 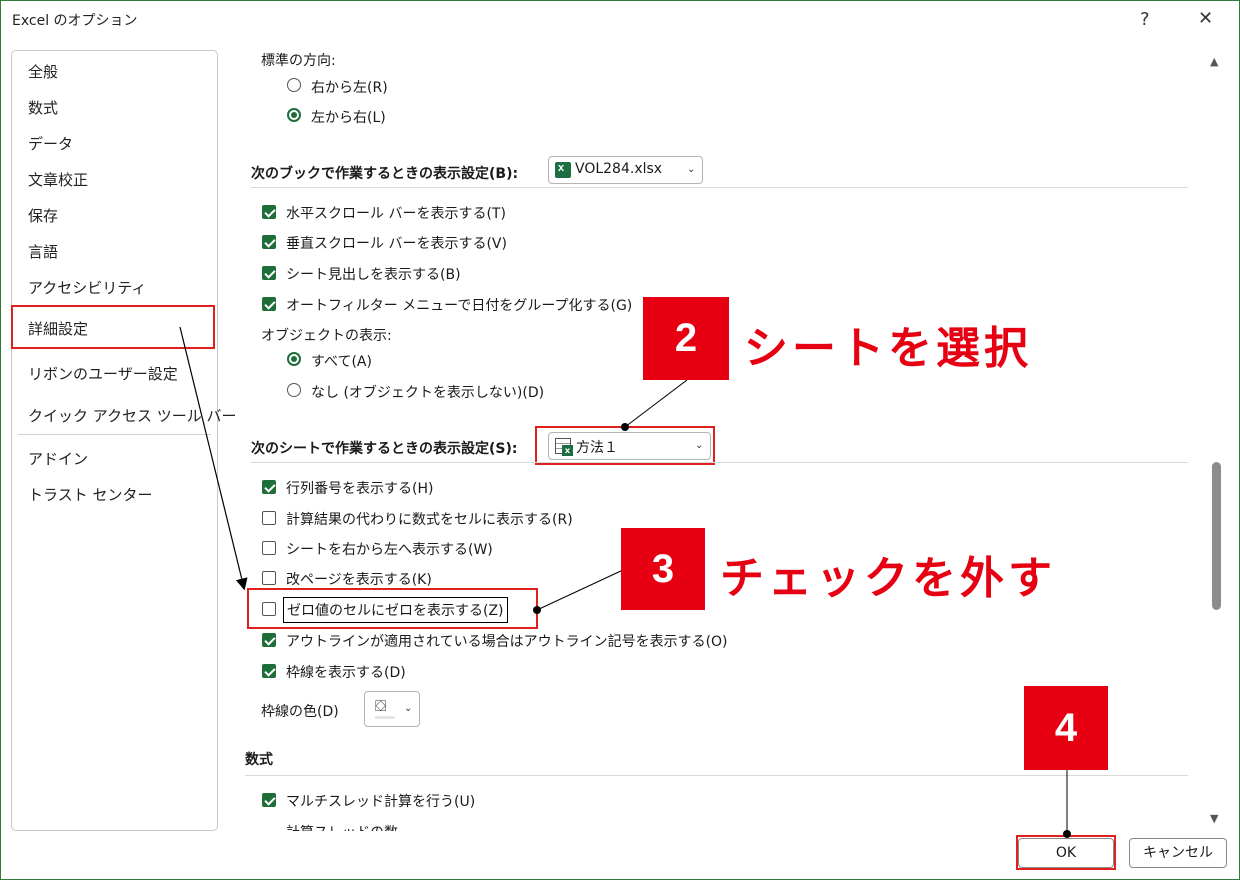 What do you see at coordinates (686, 338) in the screenshot?
I see `step-2-badge: 2` at bounding box center [686, 338].